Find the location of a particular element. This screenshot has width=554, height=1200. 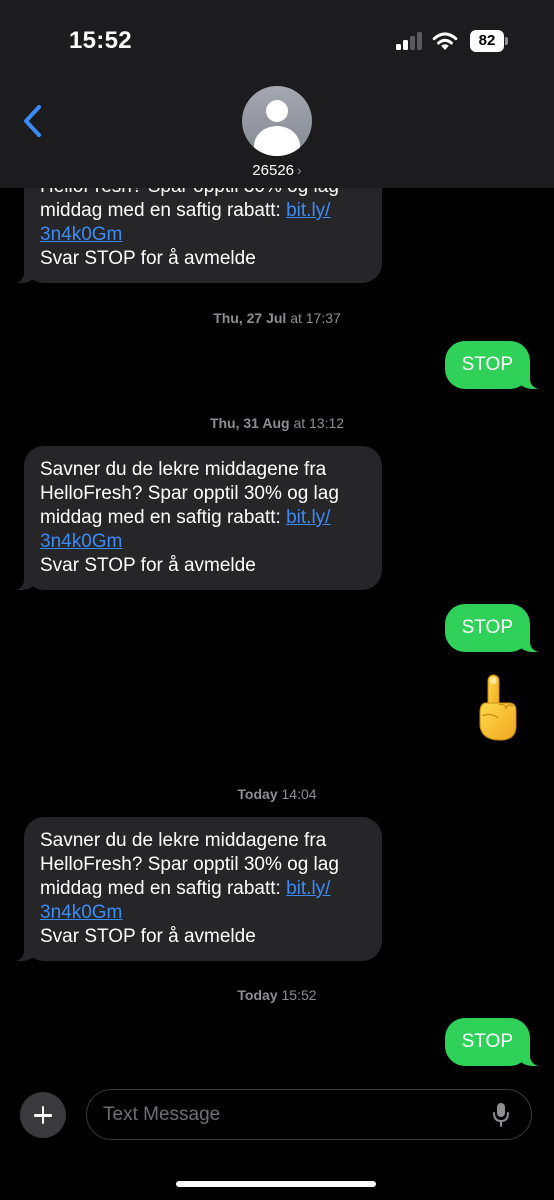

contact-avatar is located at coordinates (277, 121).